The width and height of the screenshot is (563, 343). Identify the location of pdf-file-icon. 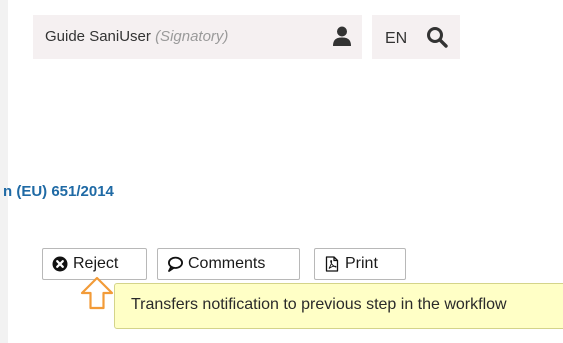
(332, 264).